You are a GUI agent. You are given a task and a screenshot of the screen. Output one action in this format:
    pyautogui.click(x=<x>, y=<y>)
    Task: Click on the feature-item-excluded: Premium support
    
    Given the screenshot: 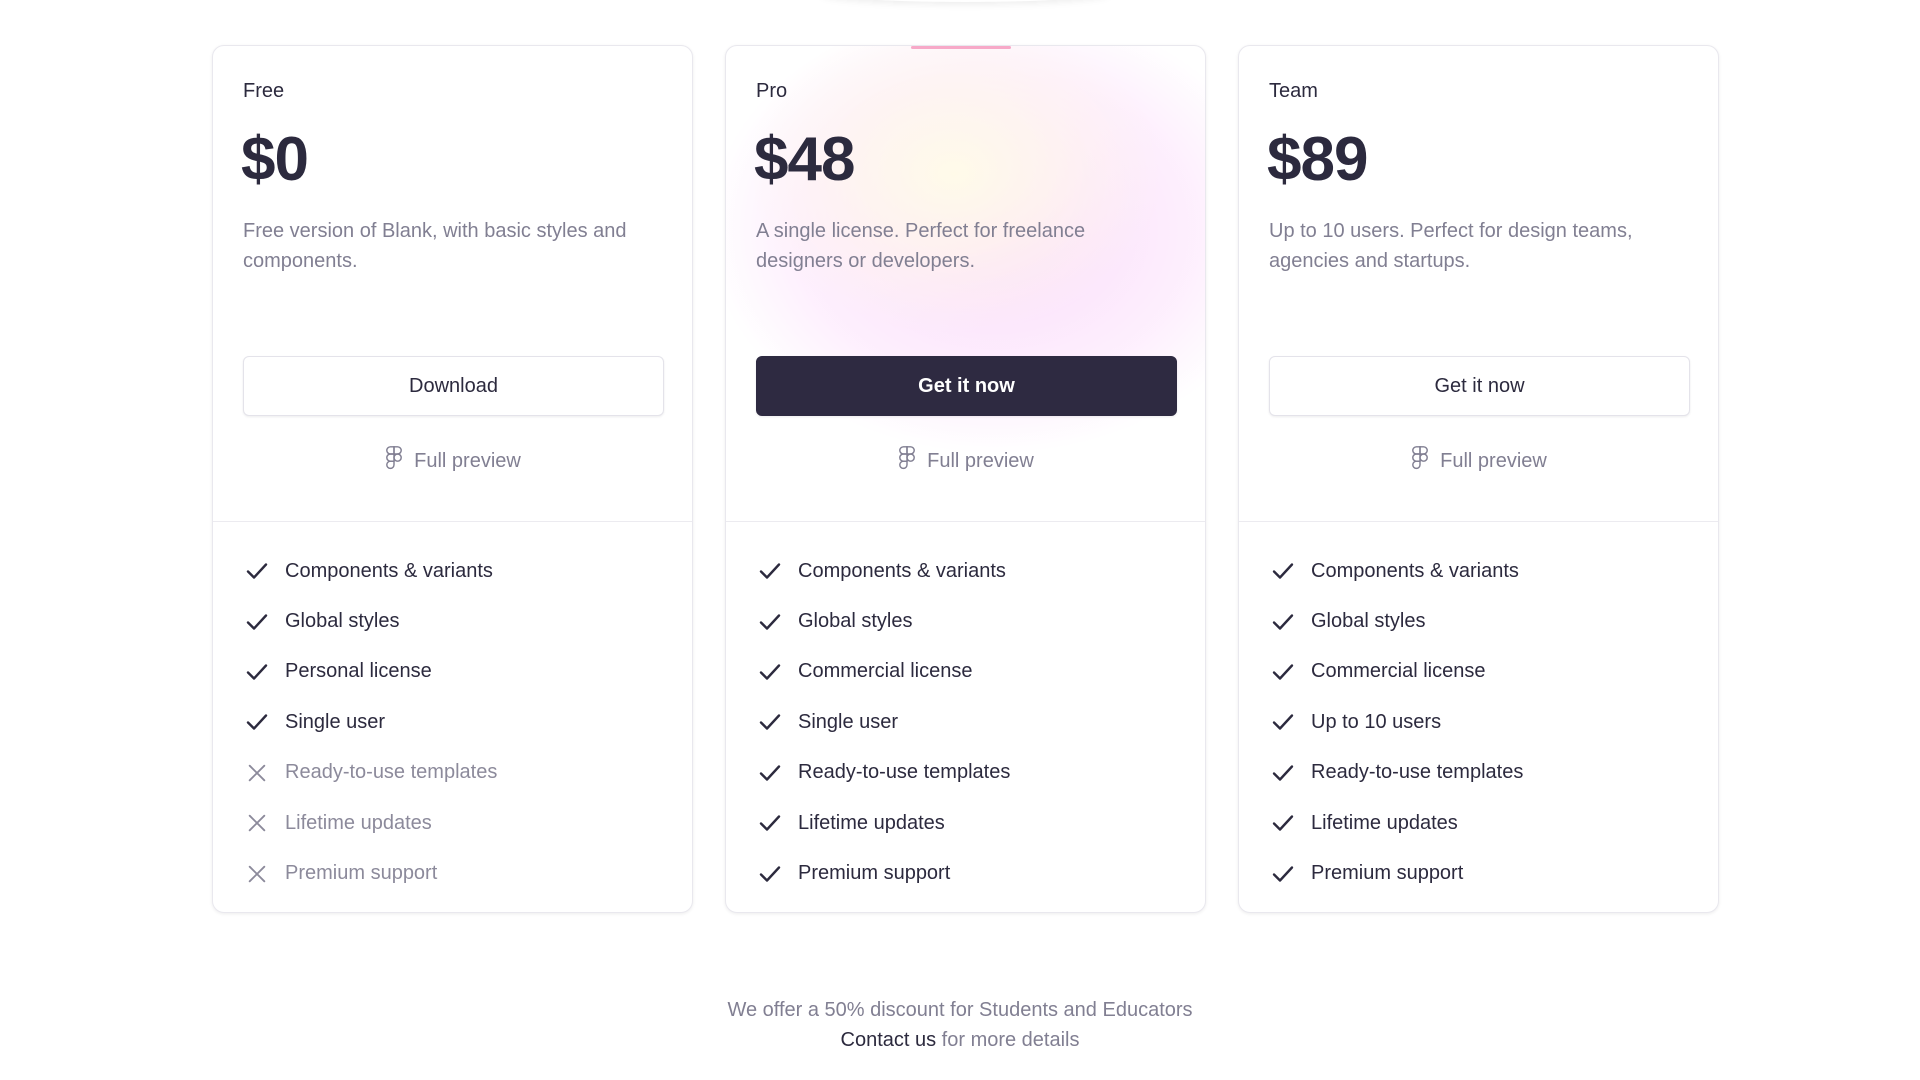 What is the action you would take?
    pyautogui.click(x=370, y=873)
    